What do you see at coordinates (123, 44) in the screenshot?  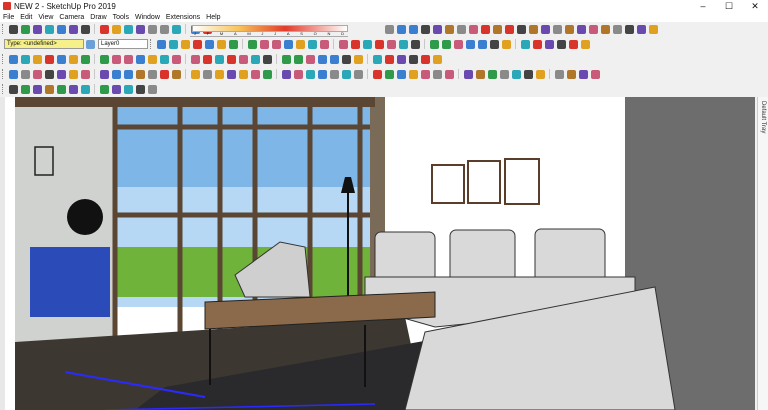 I see `layer-select: Layer0` at bounding box center [123, 44].